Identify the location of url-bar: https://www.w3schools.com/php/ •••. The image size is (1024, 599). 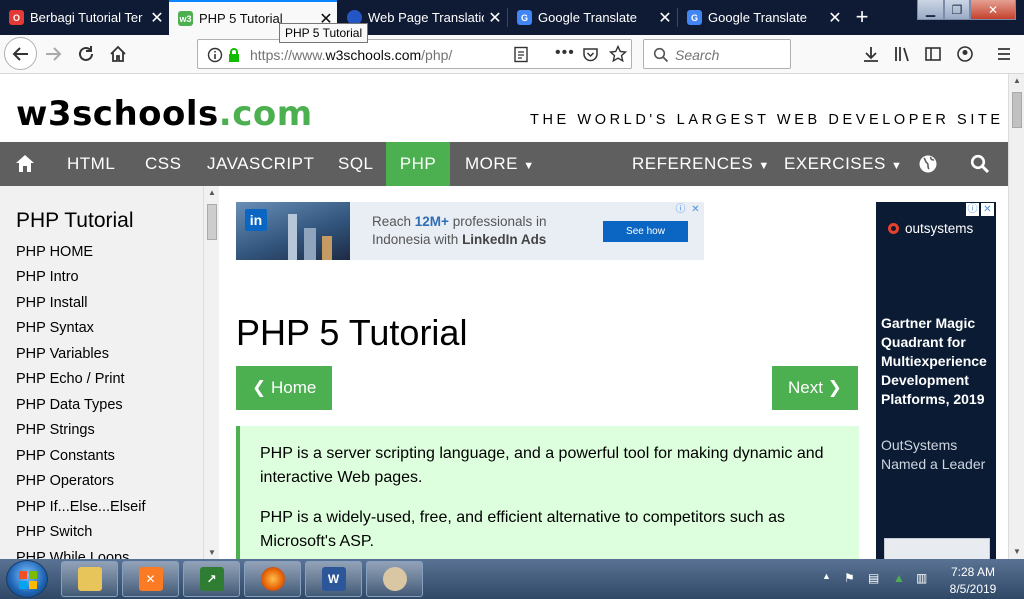
(414, 54).